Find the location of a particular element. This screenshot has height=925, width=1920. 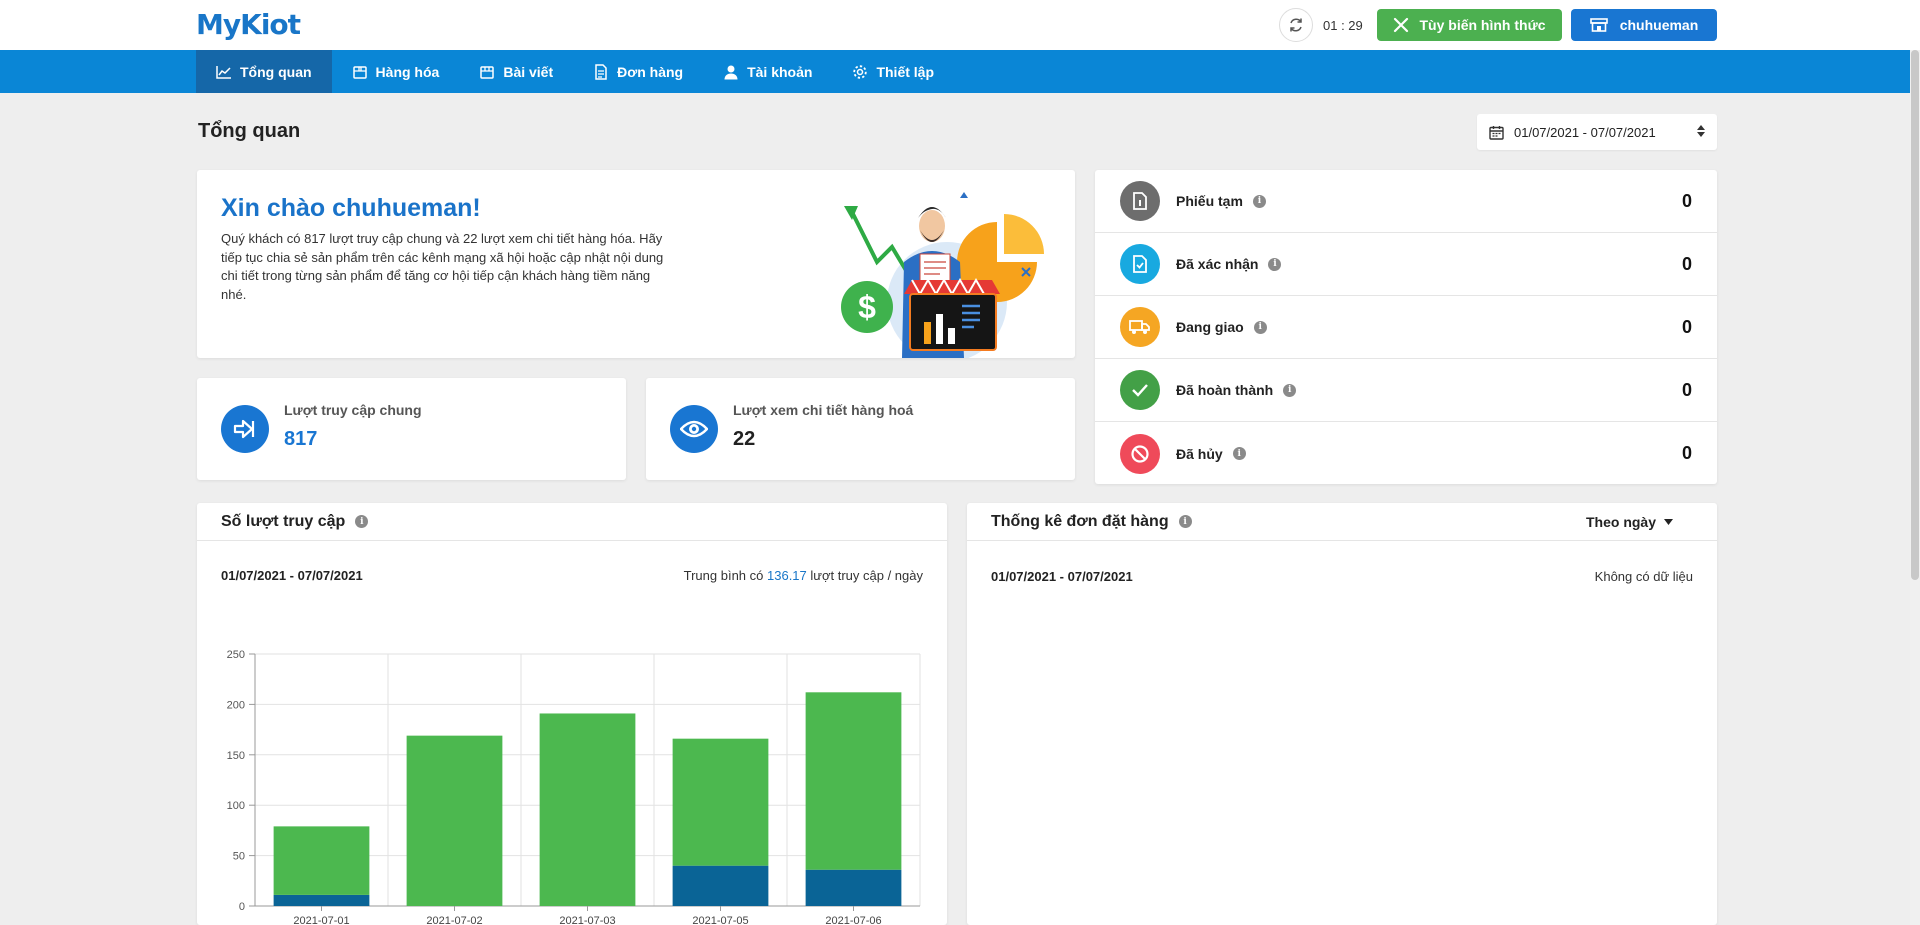

order-label: Đã hủy is located at coordinates (1199, 453).